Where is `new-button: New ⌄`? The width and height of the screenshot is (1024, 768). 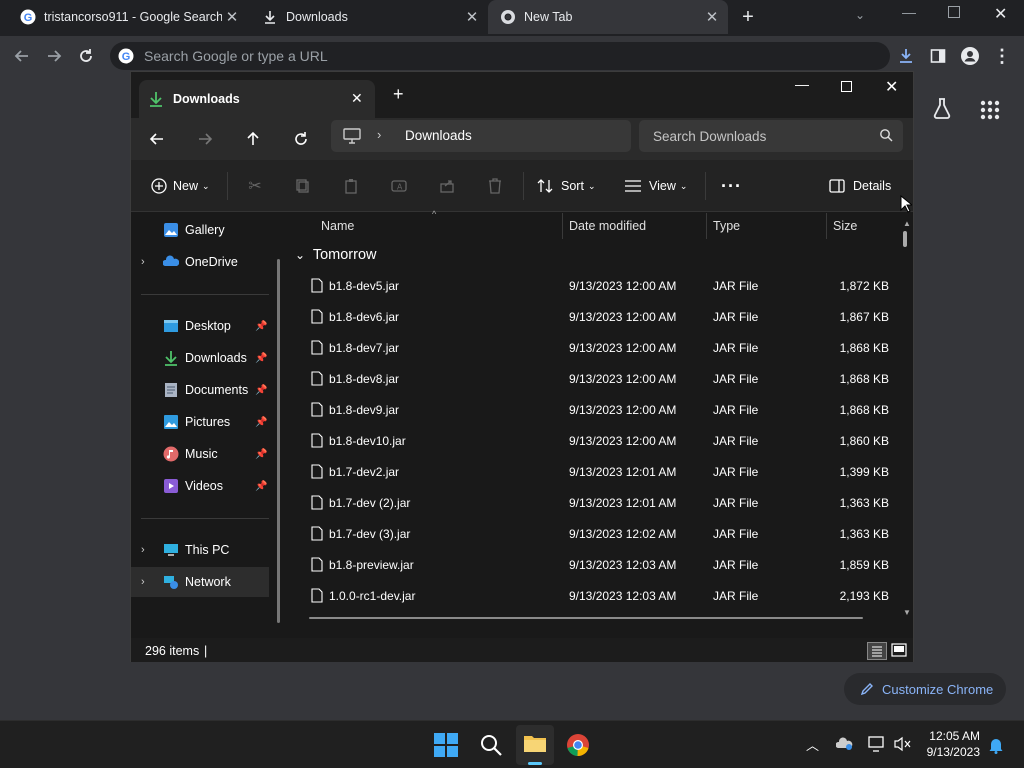
new-button: New ⌄ is located at coordinates (180, 186).